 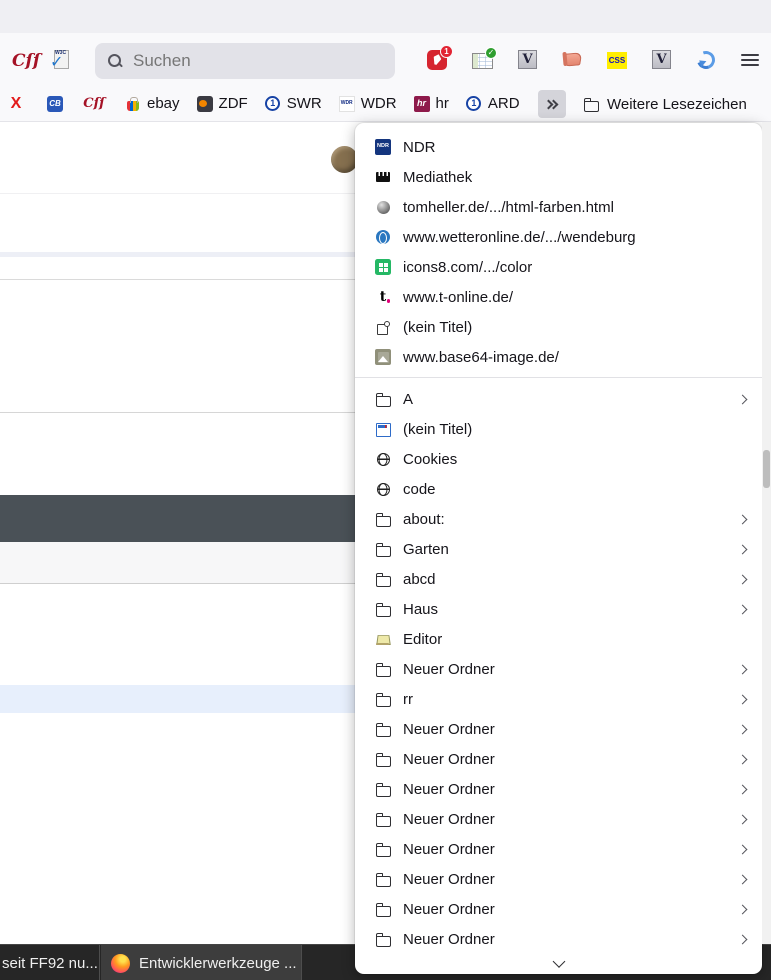 I want to click on bookmark-favicon: 1, so click(x=474, y=104).